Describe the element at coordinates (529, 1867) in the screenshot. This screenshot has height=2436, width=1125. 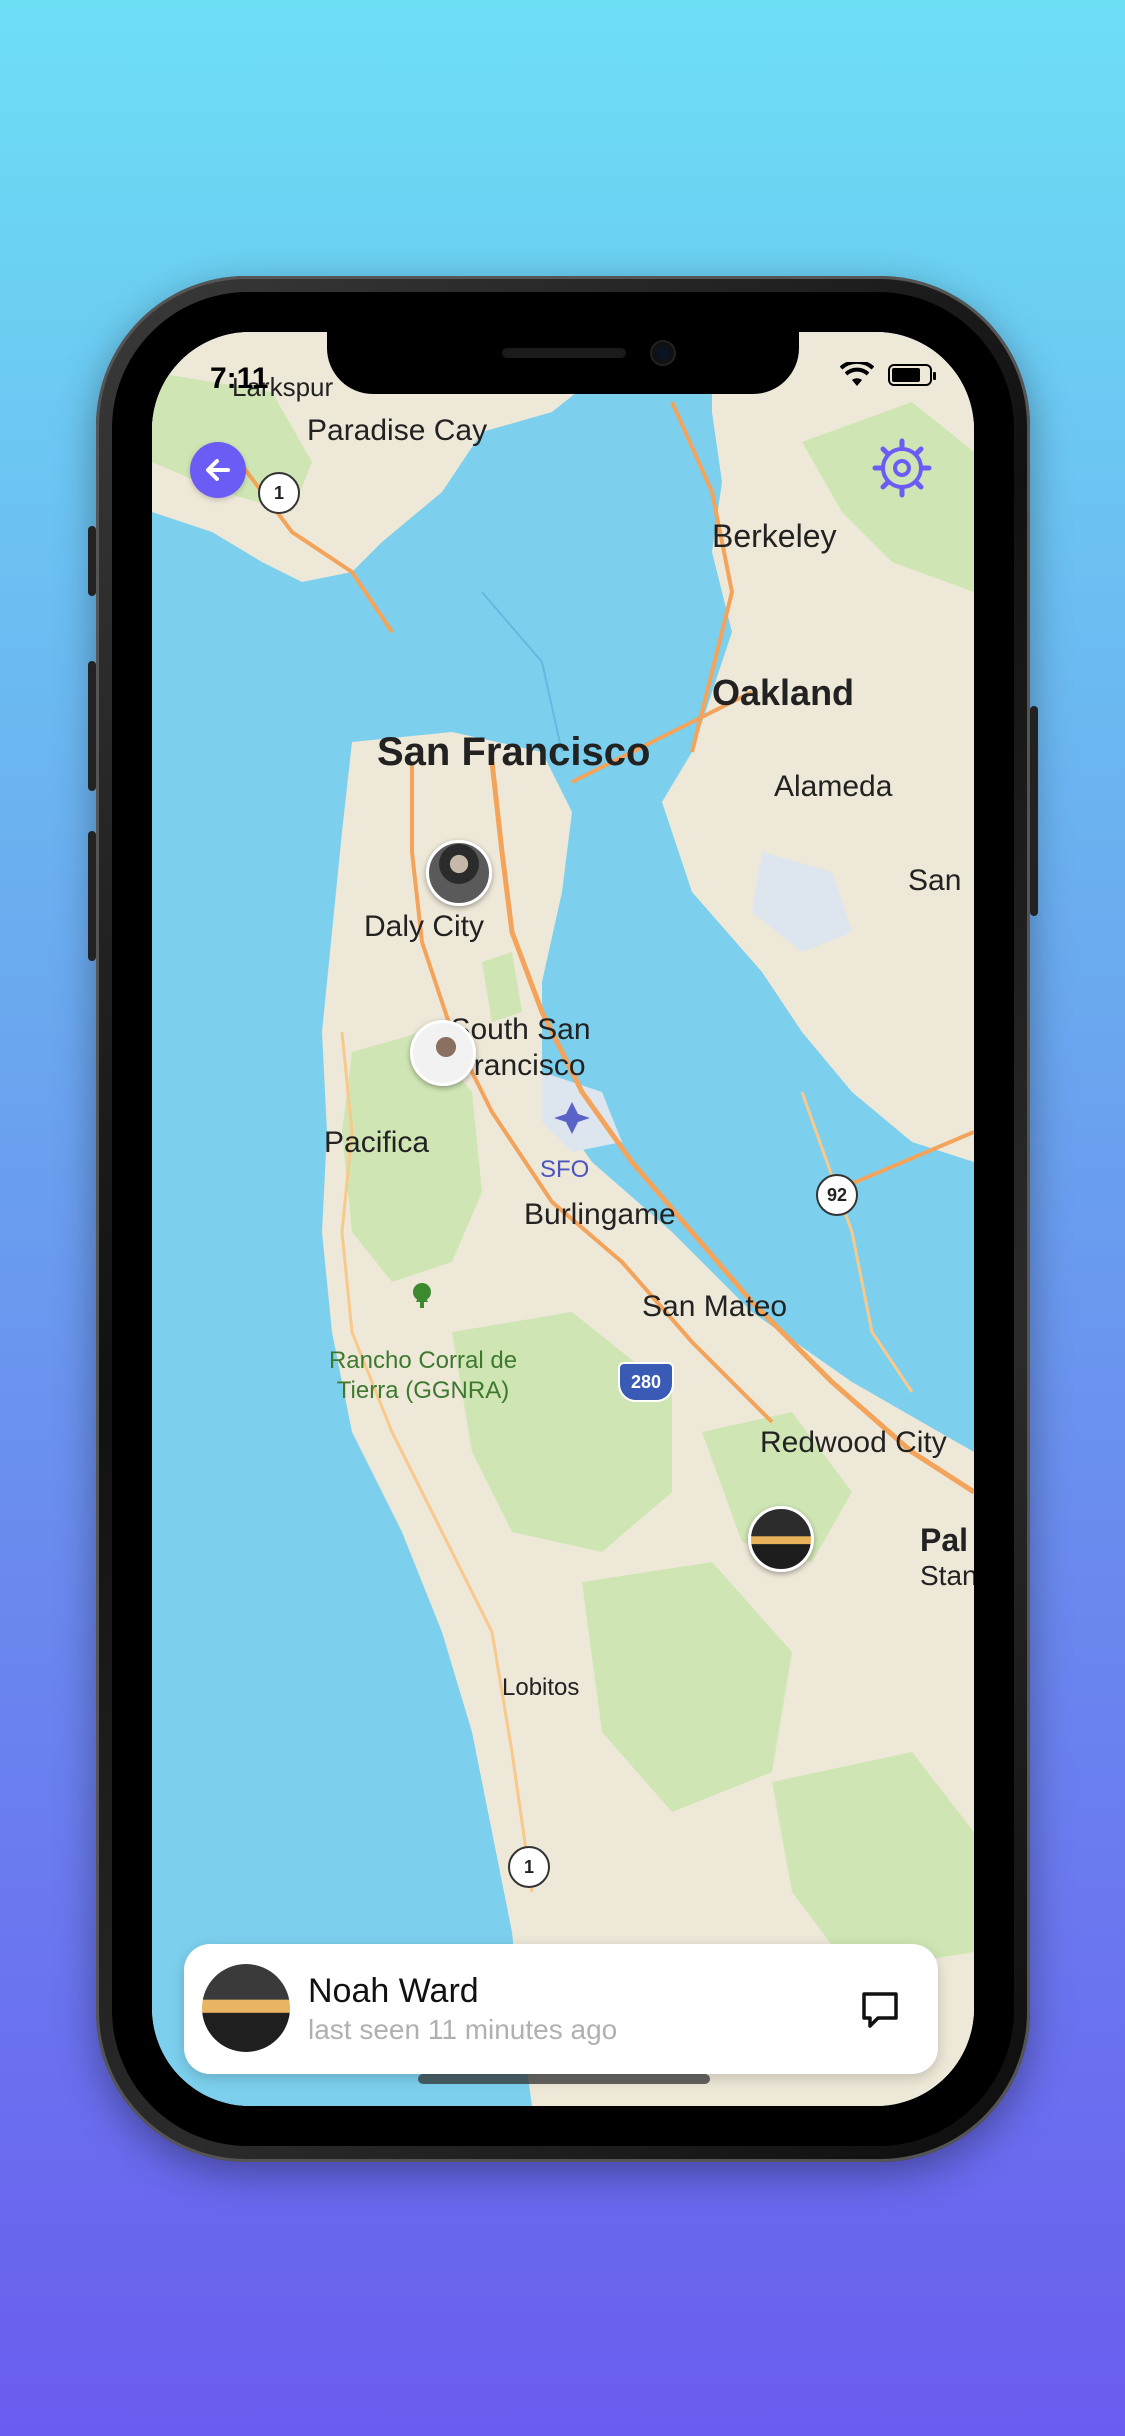
I see `route-shield-1-south: 1` at that location.